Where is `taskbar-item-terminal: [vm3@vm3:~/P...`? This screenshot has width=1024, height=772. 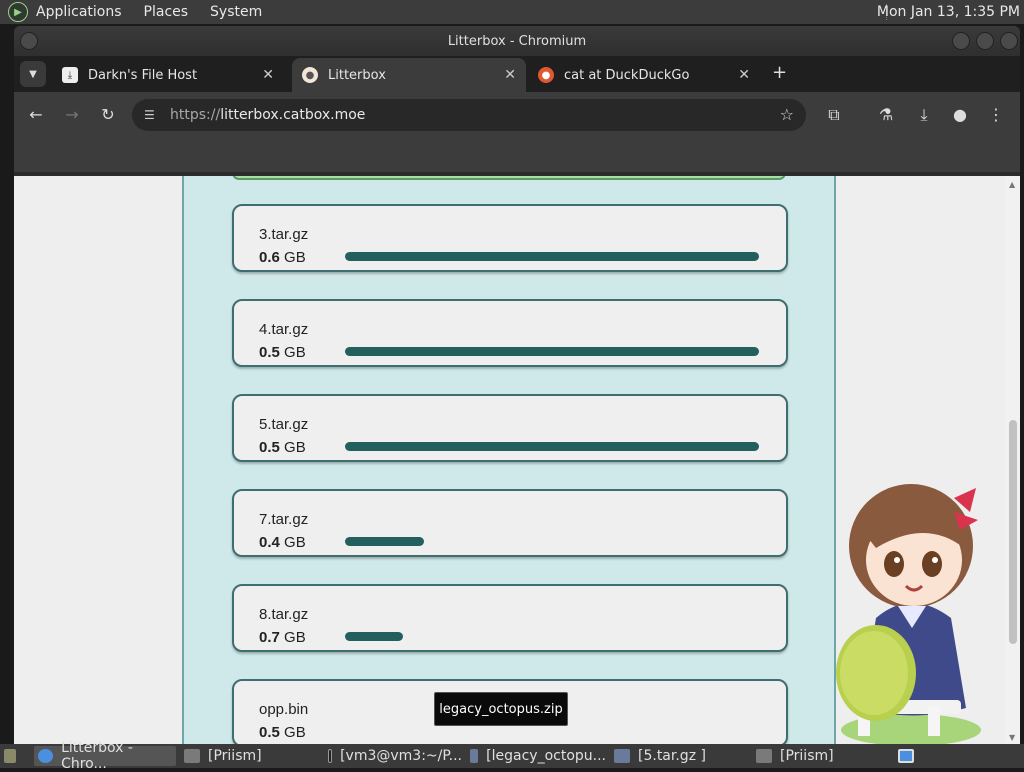
taskbar-item-terminal: [vm3@vm3:~/P... is located at coordinates (393, 756).